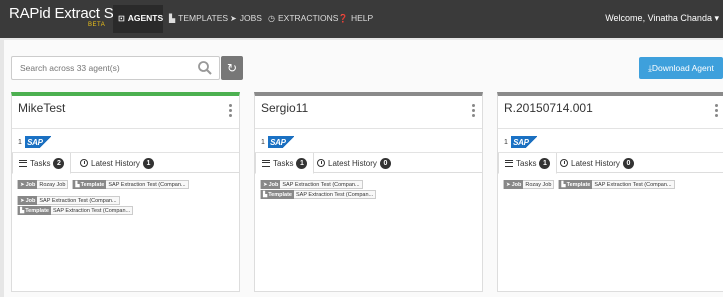 This screenshot has height=297, width=723. What do you see at coordinates (308, 18) in the screenshot?
I see `nav-extractions-label: EXTRACTIONS` at bounding box center [308, 18].